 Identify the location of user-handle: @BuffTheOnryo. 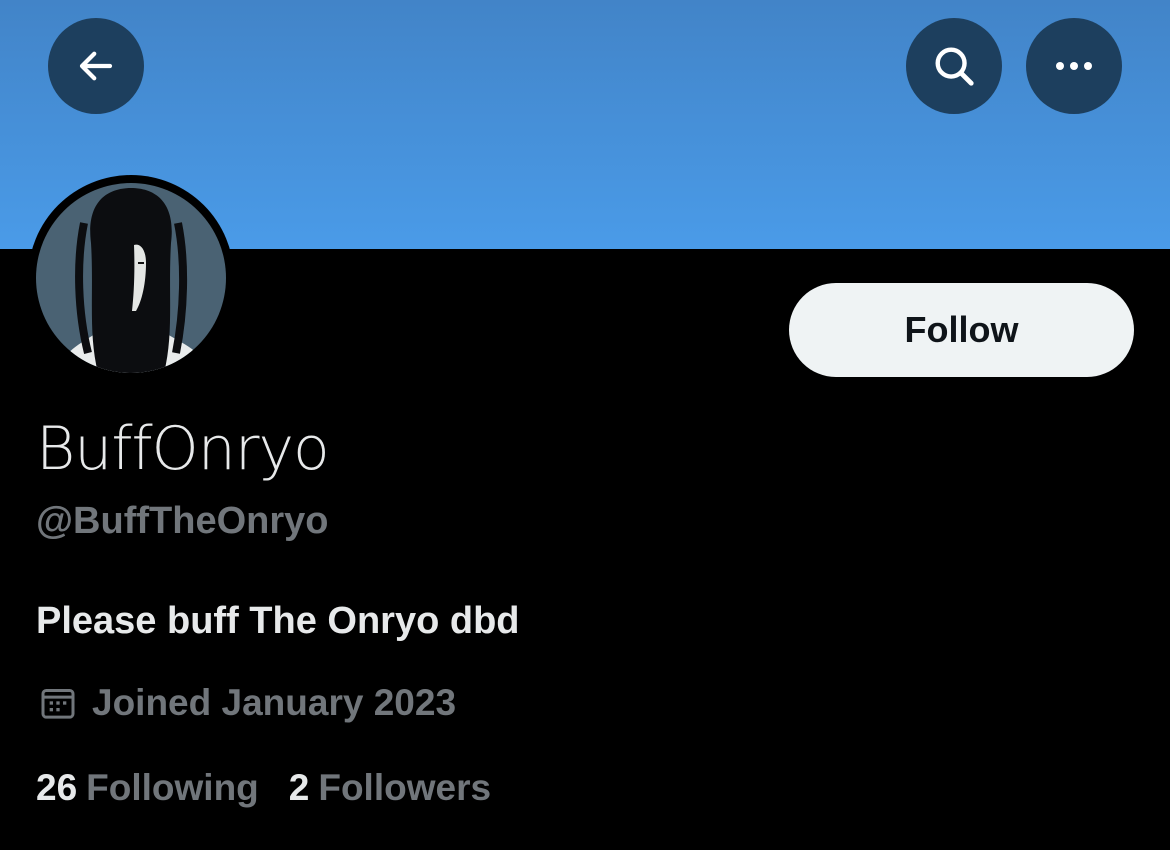
(182, 521).